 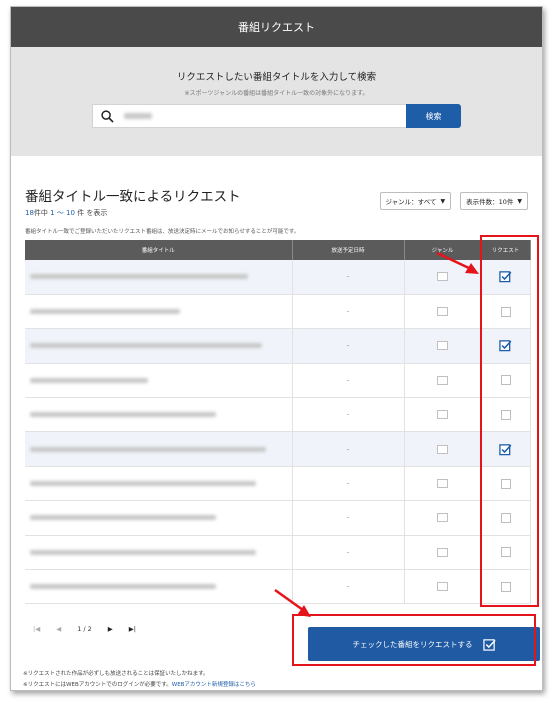 I want to click on page-size-dropdown: 表示件数：10件 ▼, so click(x=494, y=201).